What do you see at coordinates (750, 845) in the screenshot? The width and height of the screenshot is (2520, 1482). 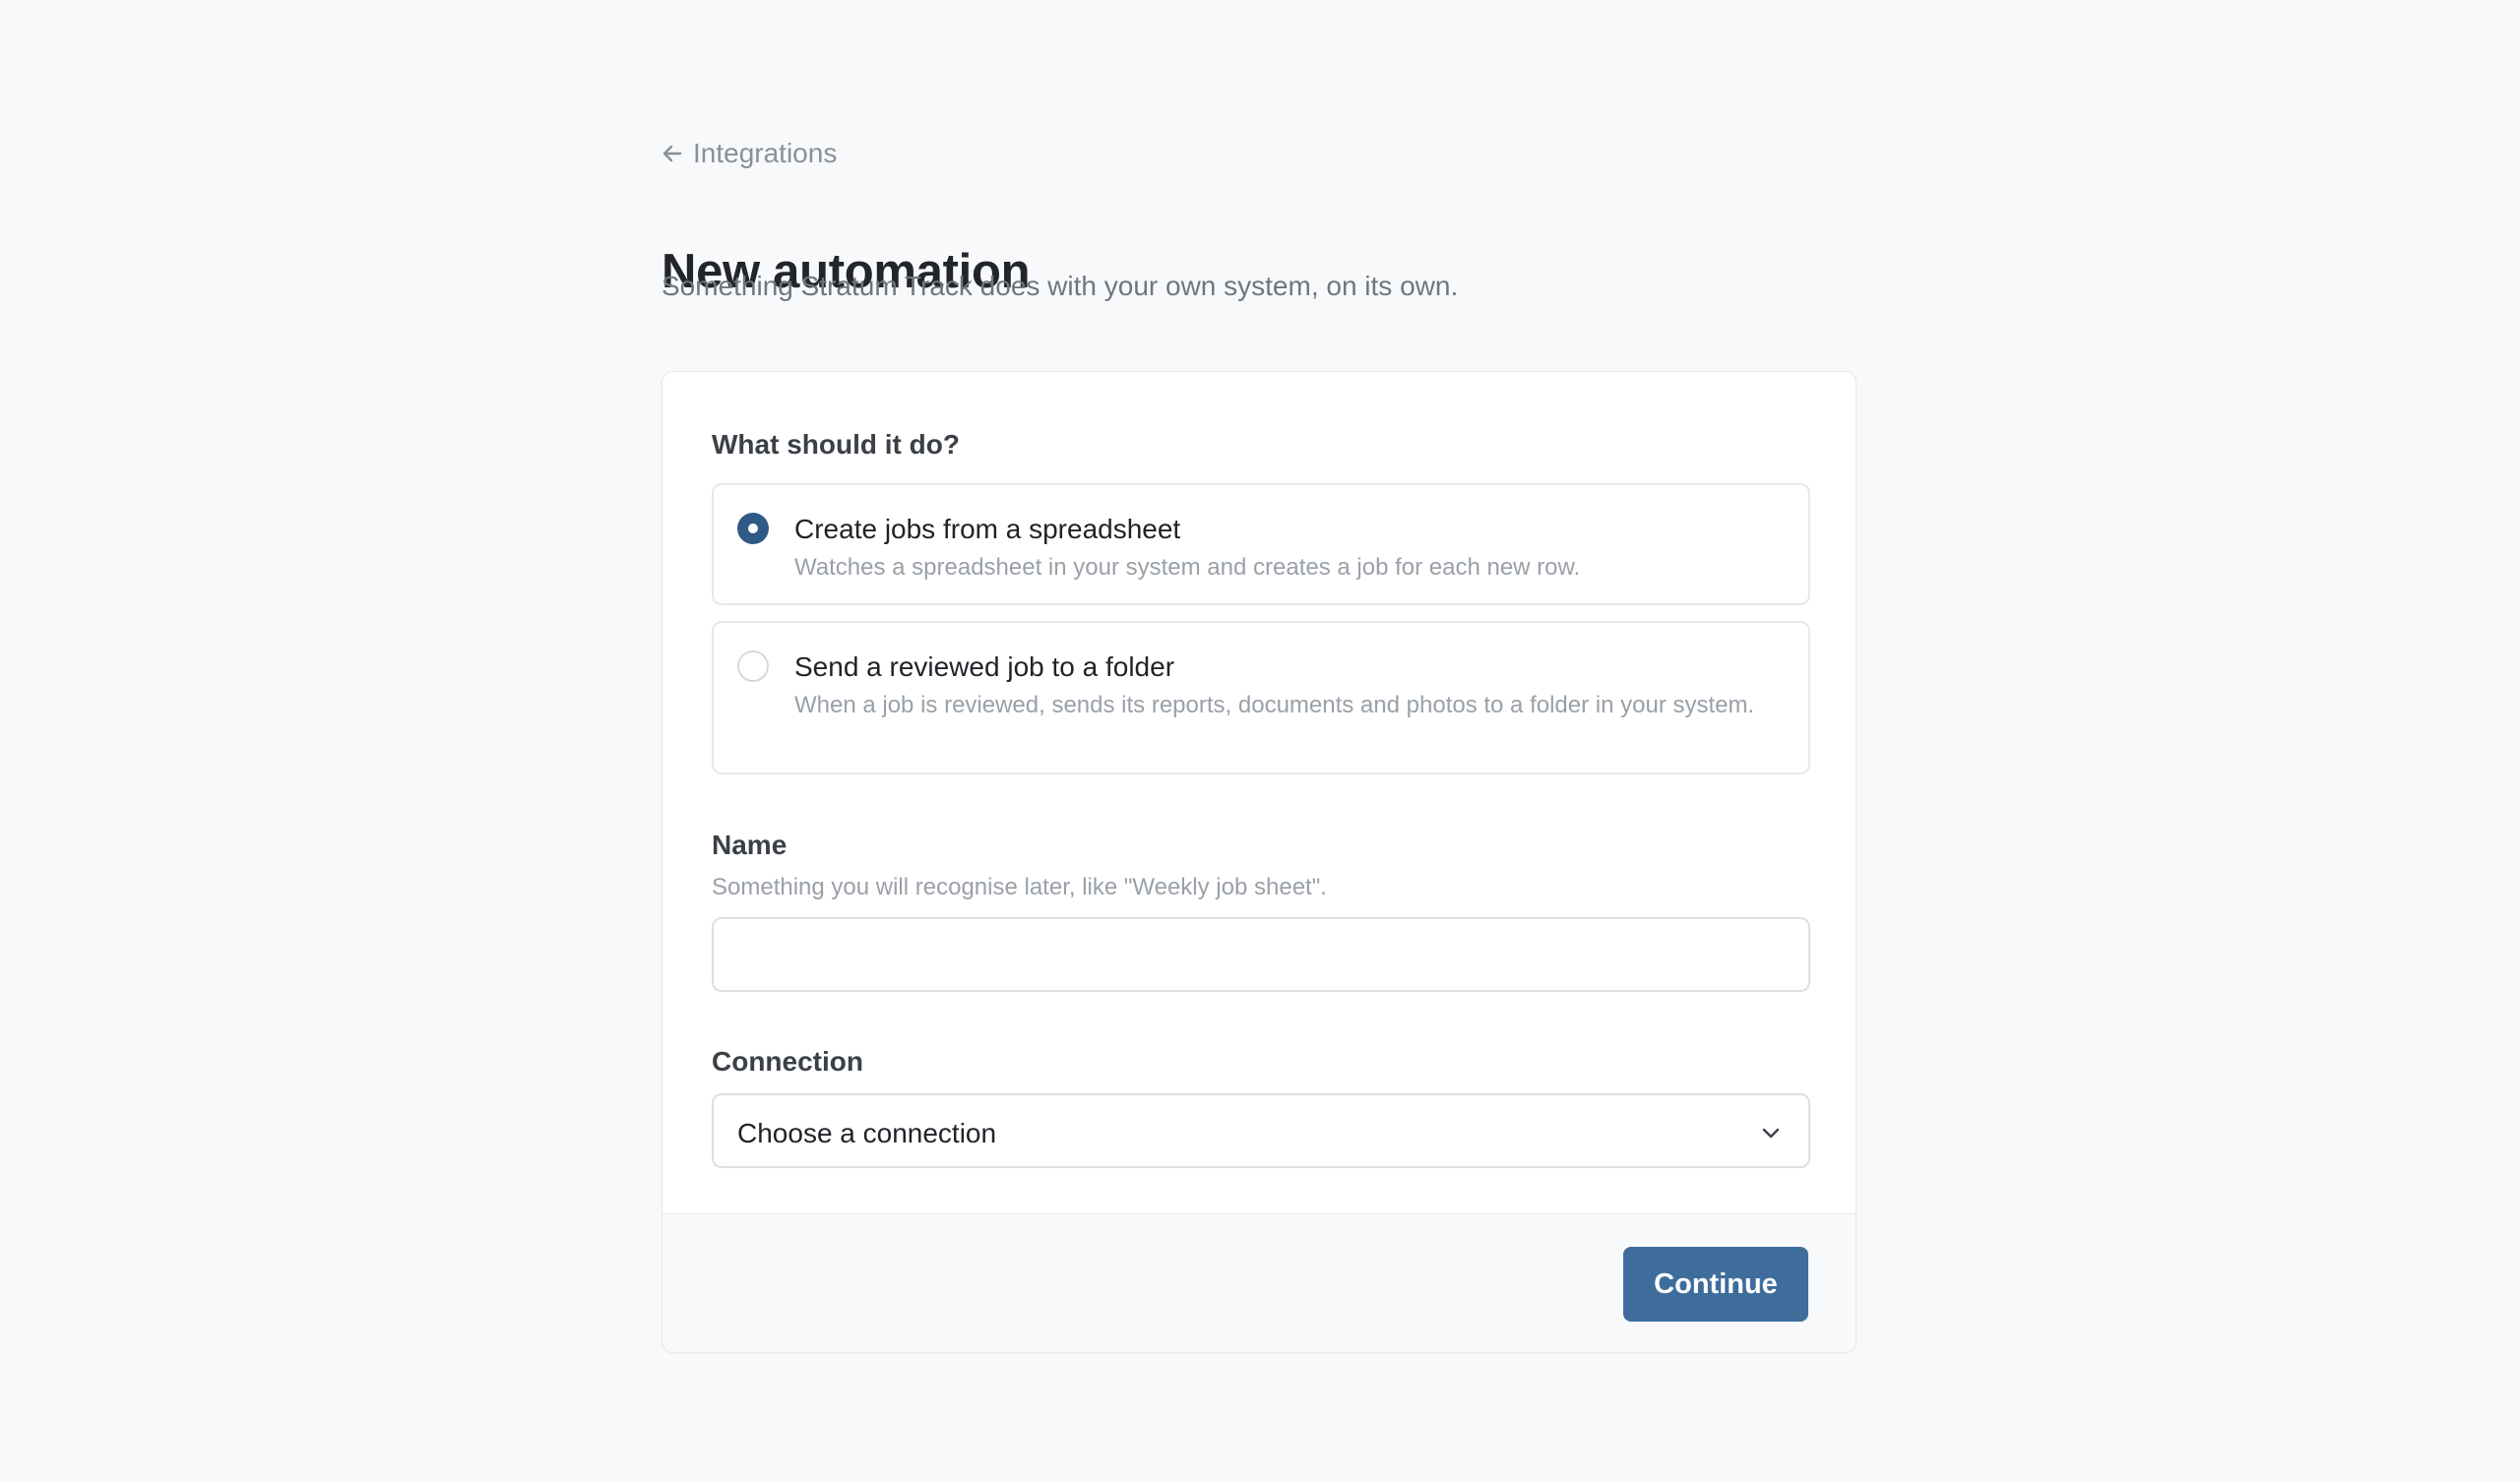 I see `name-field-label: Name` at bounding box center [750, 845].